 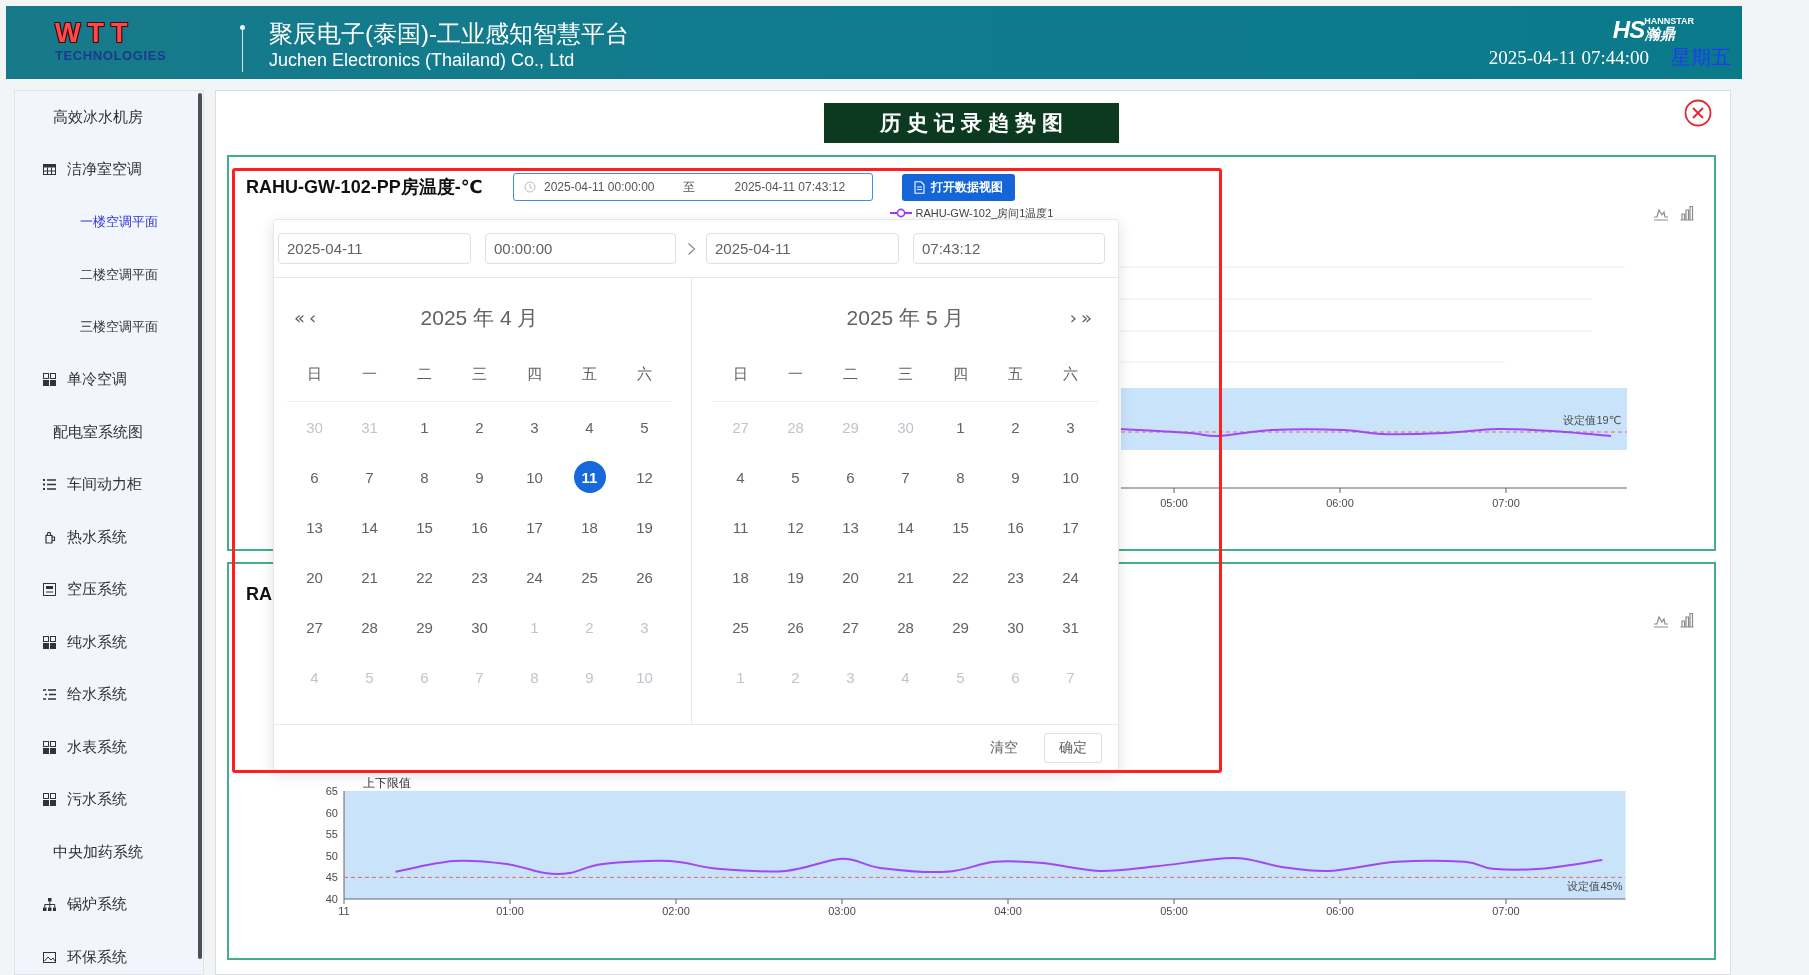 I want to click on scrollbar-thumb, so click(x=200, y=526).